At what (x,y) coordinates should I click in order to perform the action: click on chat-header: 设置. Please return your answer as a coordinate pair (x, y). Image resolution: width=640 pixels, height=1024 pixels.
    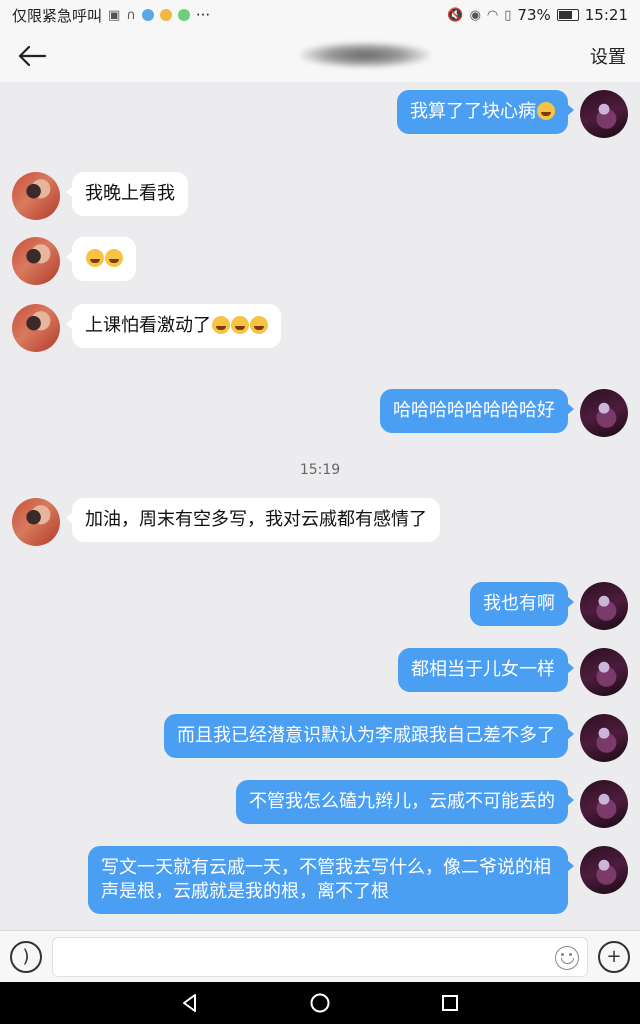
    Looking at the image, I should click on (320, 56).